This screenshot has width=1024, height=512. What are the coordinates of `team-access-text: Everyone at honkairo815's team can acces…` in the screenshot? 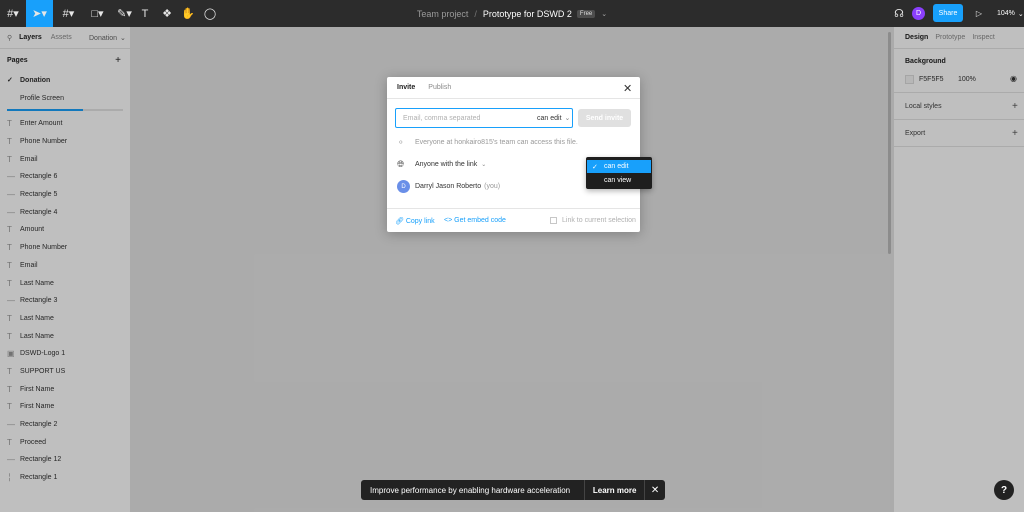 It's located at (496, 142).